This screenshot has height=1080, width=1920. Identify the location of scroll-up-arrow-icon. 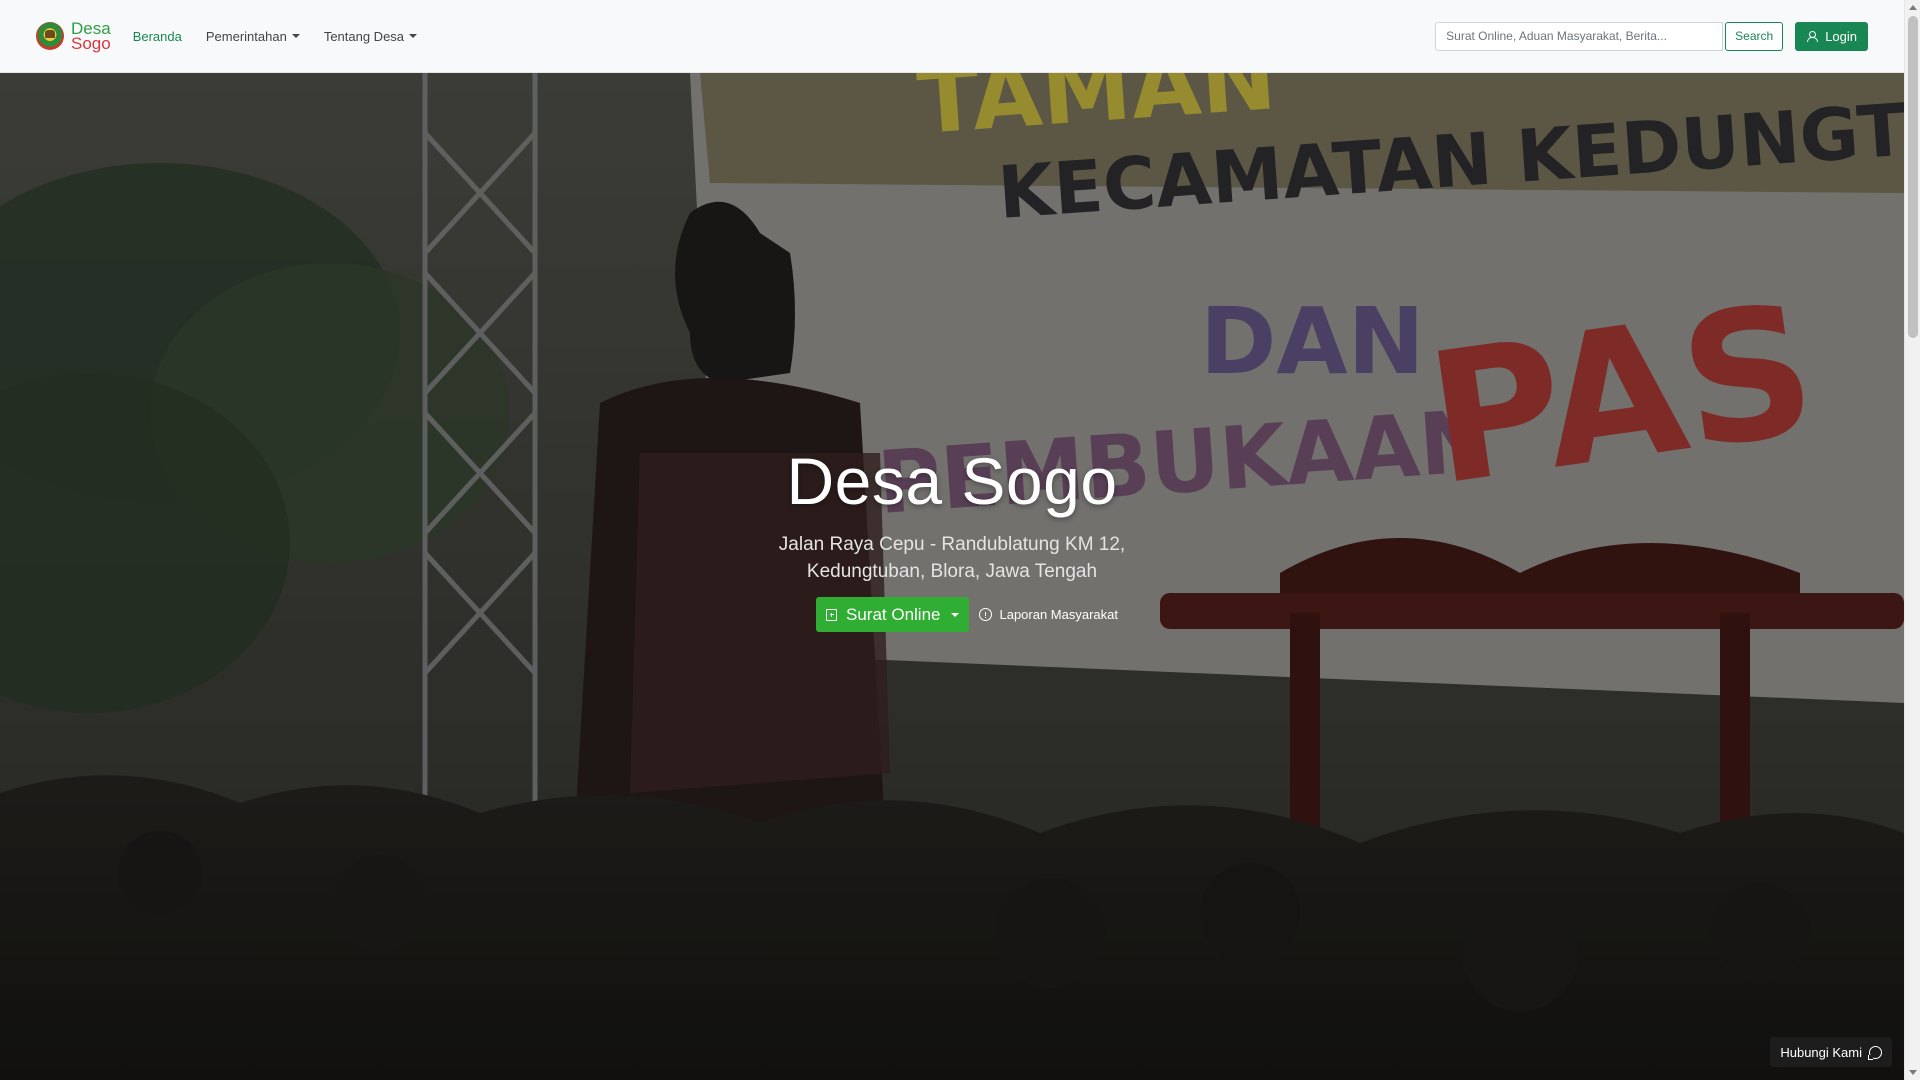
(1913, 7).